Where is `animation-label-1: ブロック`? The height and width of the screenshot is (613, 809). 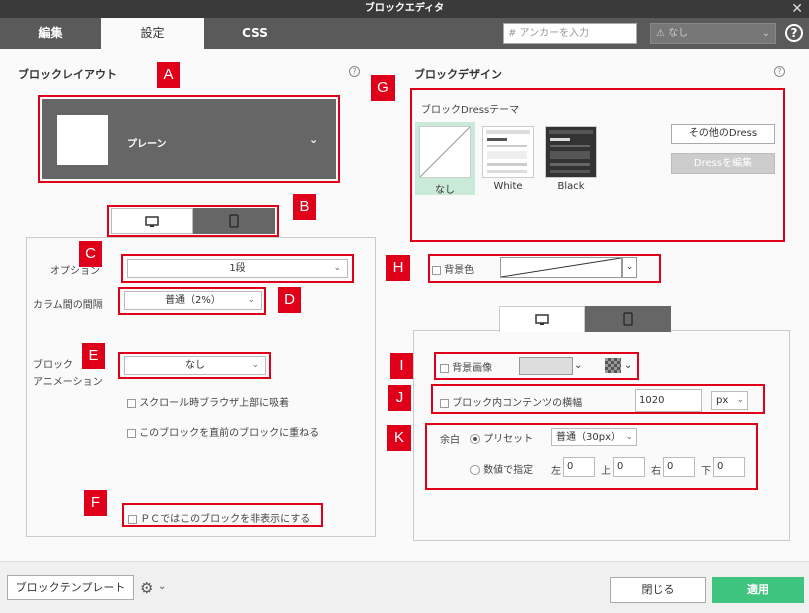 animation-label-1: ブロック is located at coordinates (53, 365).